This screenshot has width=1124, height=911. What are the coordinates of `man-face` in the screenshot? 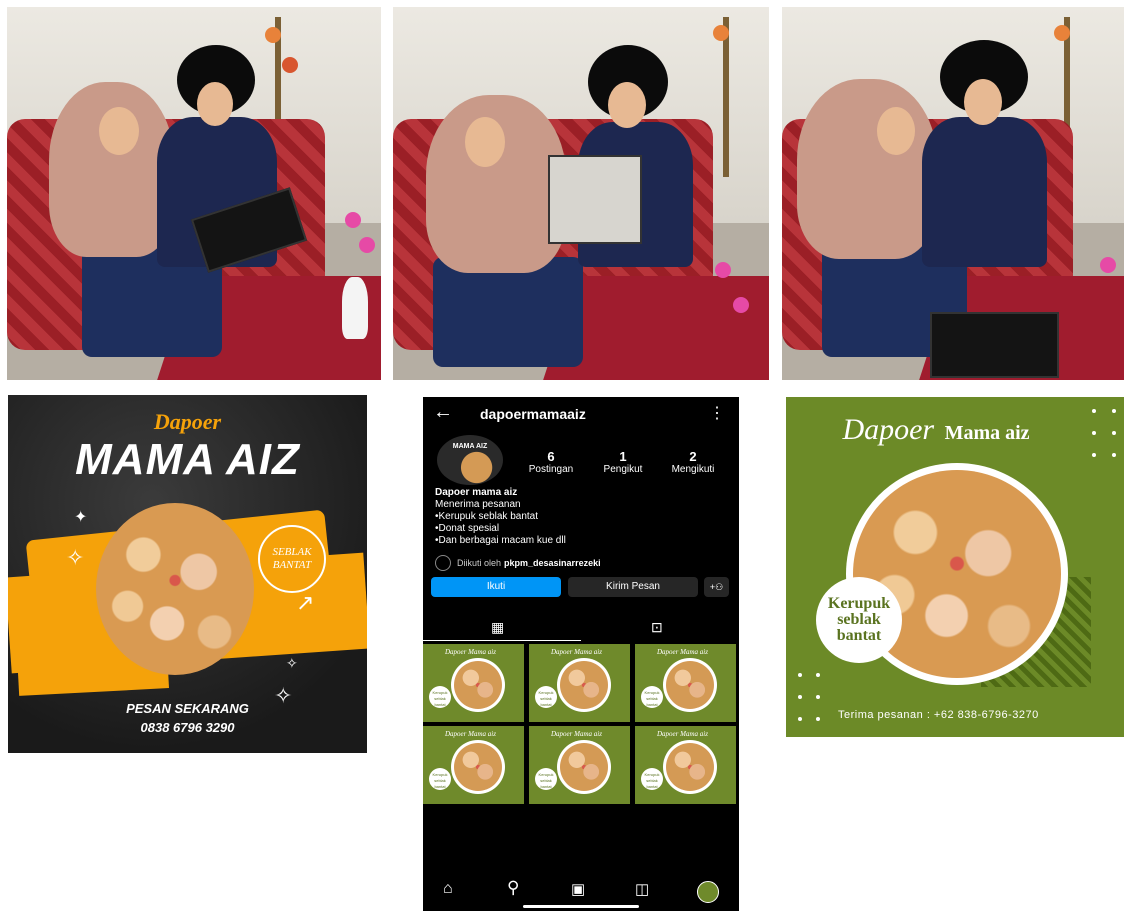 It's located at (983, 102).